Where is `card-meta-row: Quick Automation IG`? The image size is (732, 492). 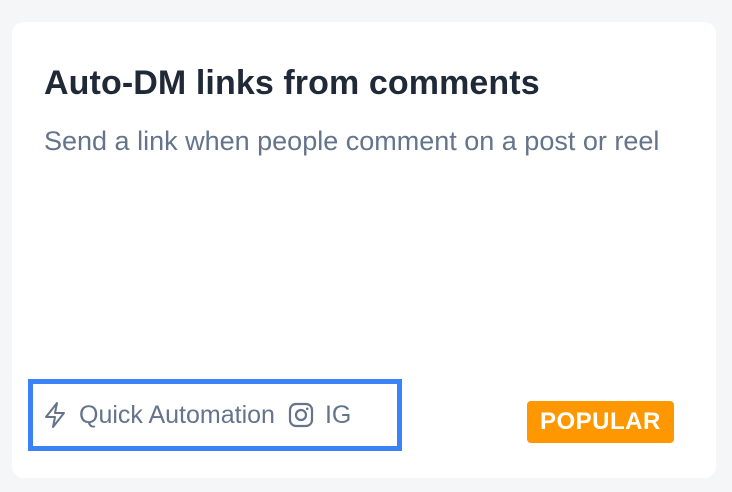 card-meta-row: Quick Automation IG is located at coordinates (215, 415).